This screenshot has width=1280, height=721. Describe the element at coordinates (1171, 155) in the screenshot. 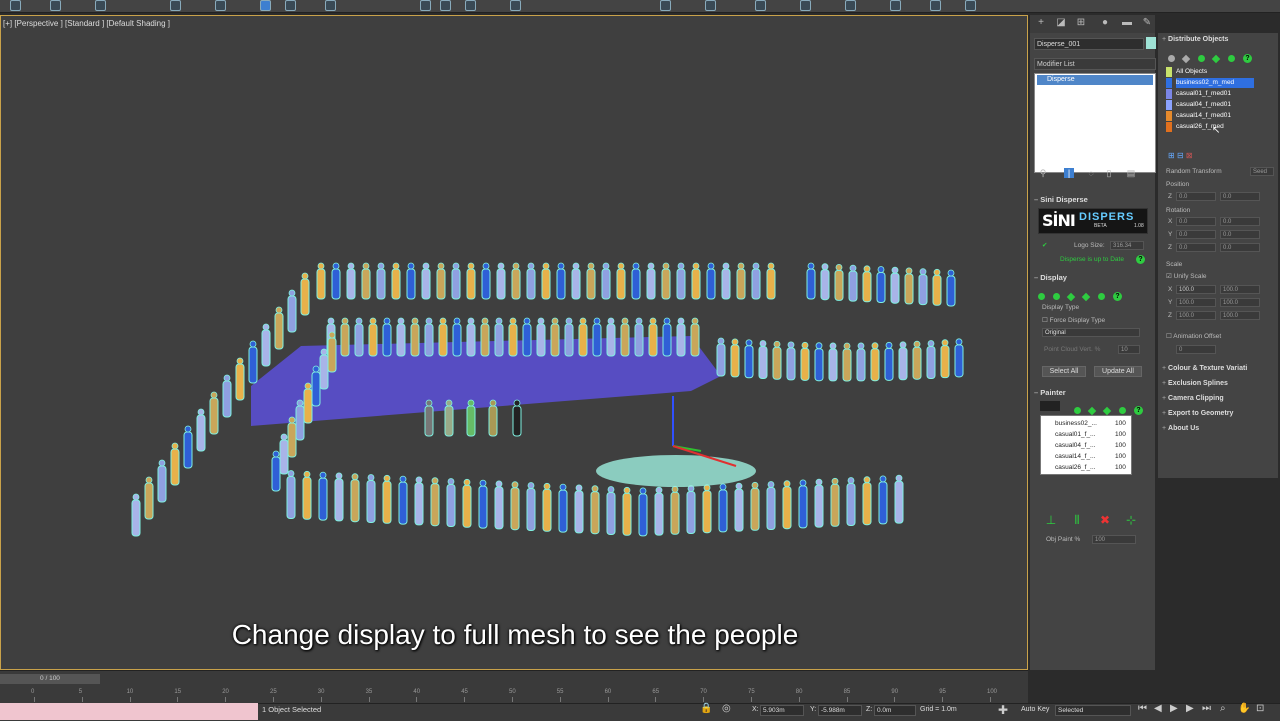

I see `add-object-icon: ⊞` at that location.